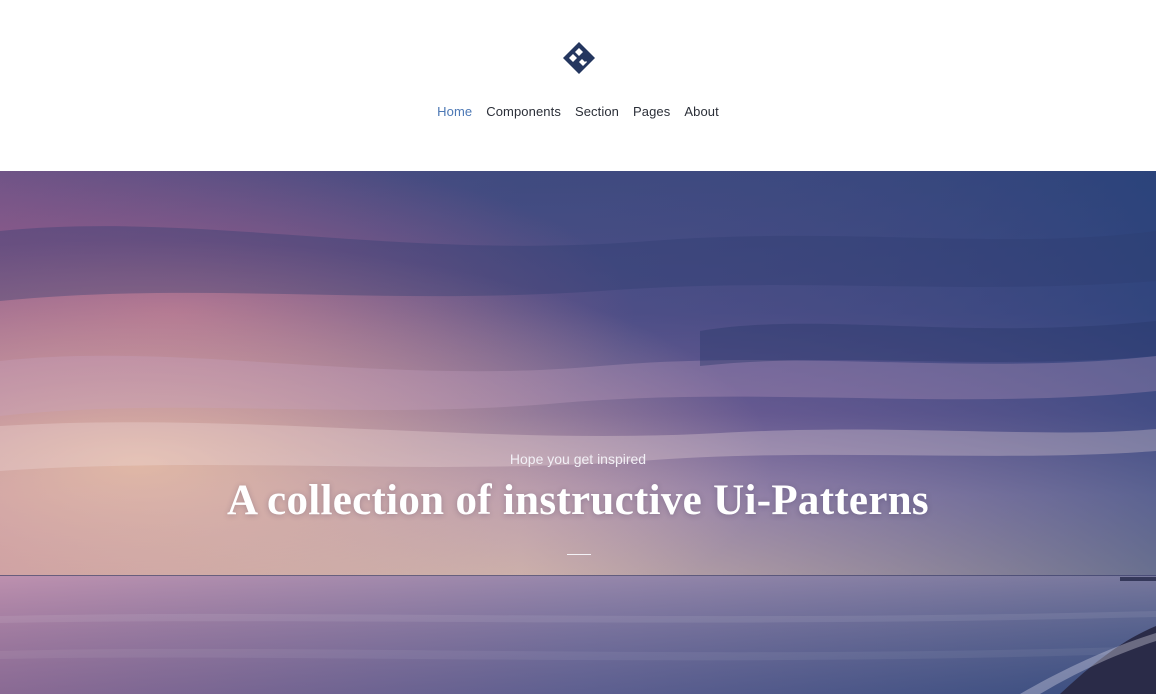  Describe the element at coordinates (523, 112) in the screenshot. I see `nav-item-components: Components` at that location.